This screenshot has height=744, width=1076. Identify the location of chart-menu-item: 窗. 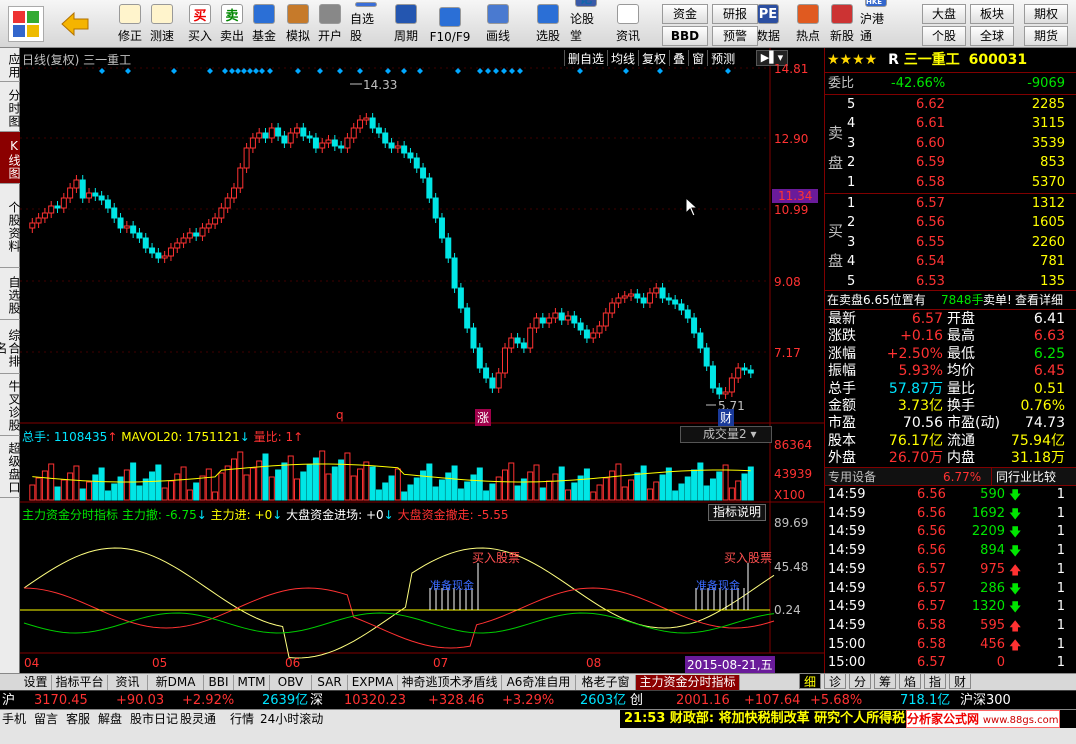
(697, 58).